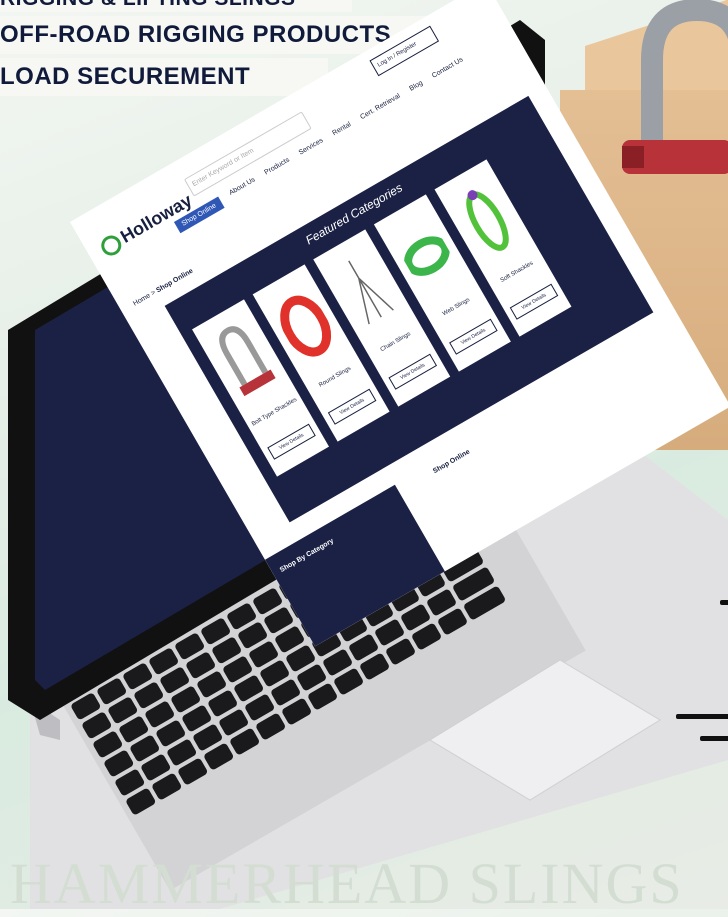 The width and height of the screenshot is (728, 917). I want to click on breadcrumb-home: Home, so click(142, 299).